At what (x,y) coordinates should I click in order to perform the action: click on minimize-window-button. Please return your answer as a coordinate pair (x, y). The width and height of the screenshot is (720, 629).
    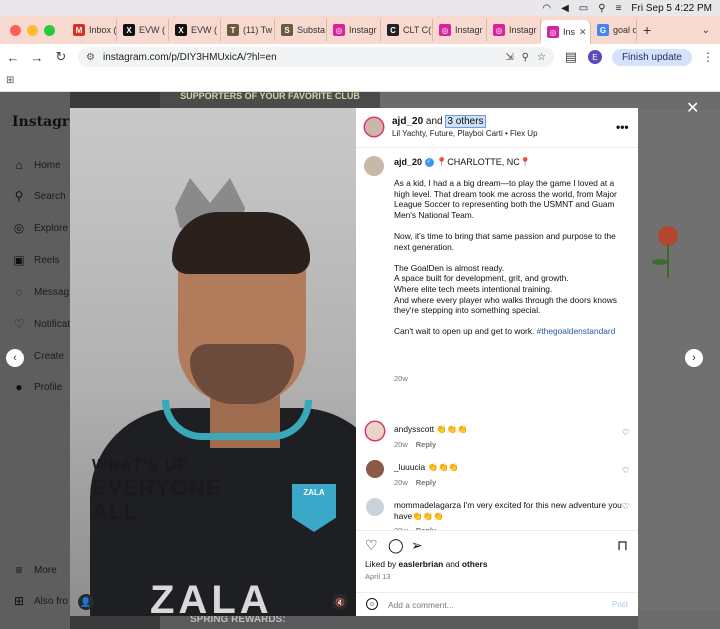
    Looking at the image, I should click on (32, 30).